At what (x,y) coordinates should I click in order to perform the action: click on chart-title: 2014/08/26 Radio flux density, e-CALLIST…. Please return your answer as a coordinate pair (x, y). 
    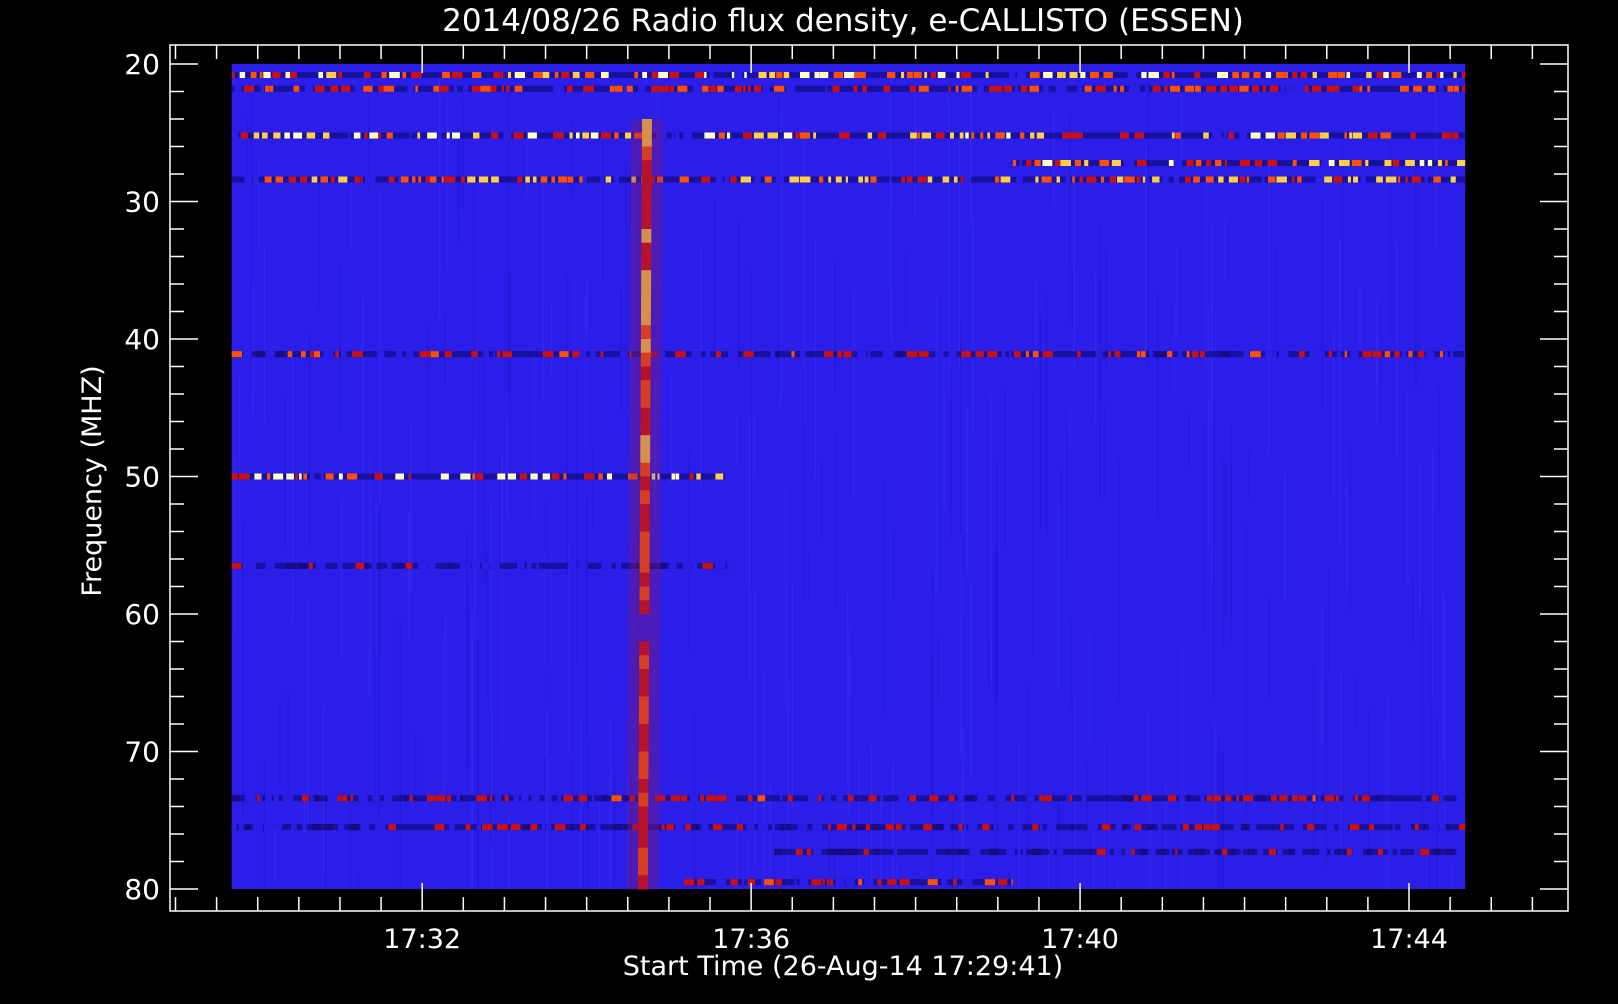
    Looking at the image, I should click on (843, 21).